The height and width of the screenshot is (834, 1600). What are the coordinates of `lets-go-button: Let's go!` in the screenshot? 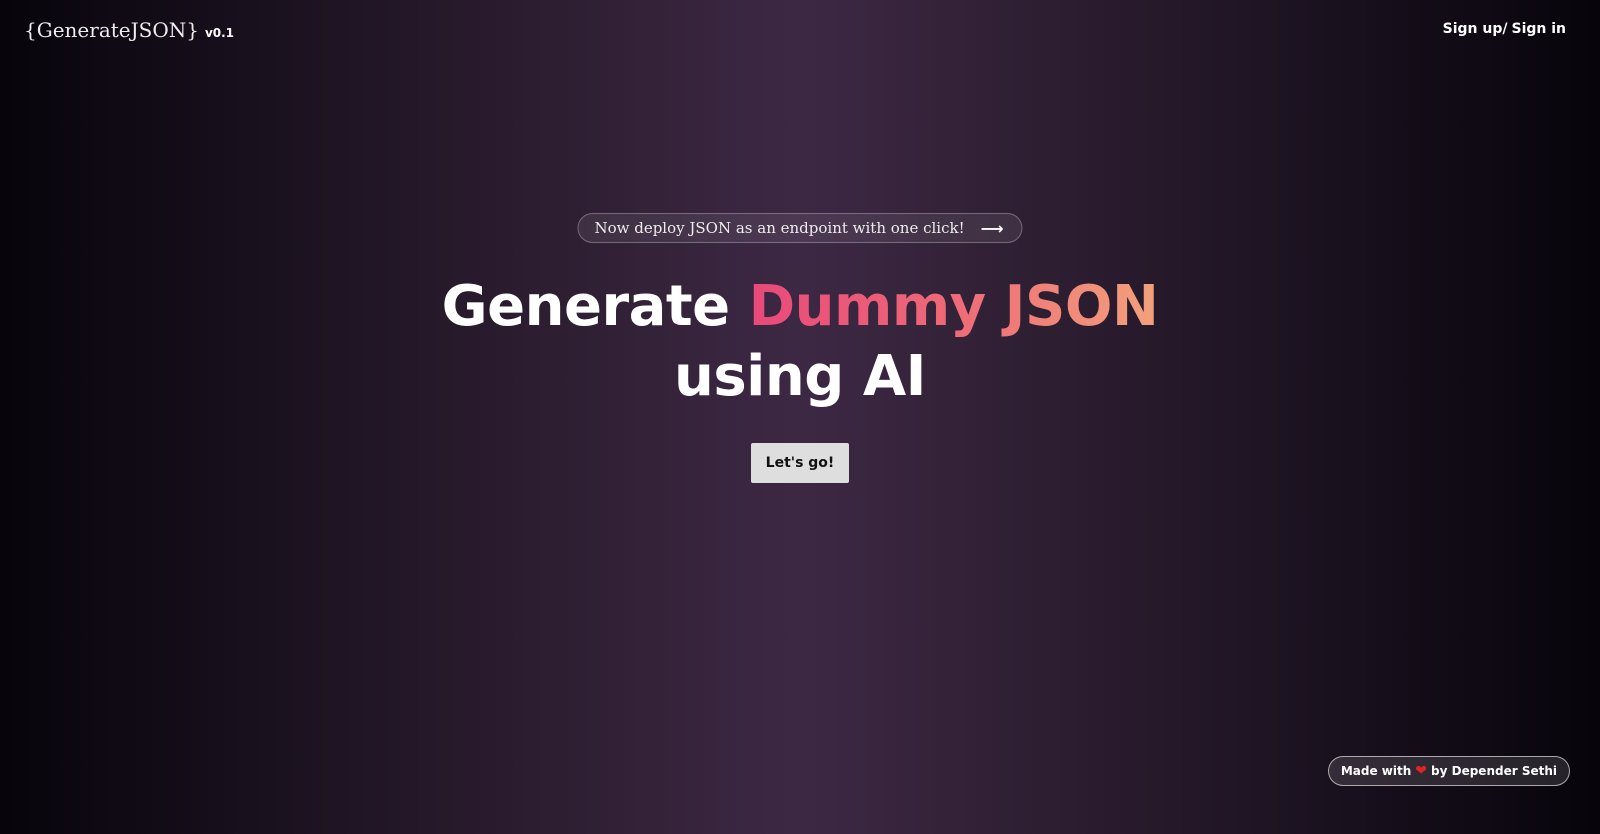 It's located at (800, 463).